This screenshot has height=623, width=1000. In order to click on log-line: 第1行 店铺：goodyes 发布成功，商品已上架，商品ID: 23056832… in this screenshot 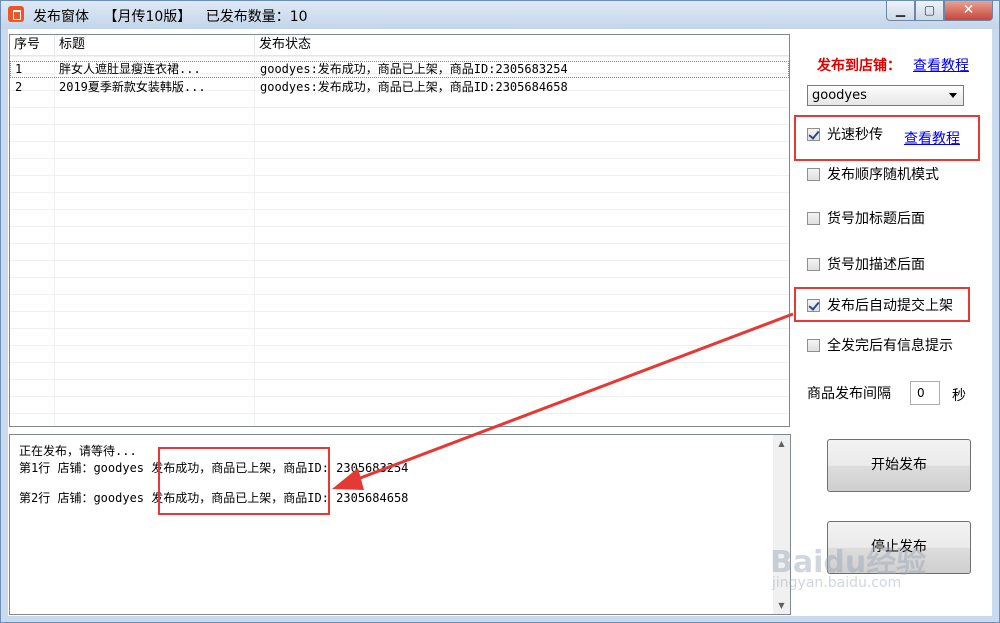, I will do `click(214, 468)`.